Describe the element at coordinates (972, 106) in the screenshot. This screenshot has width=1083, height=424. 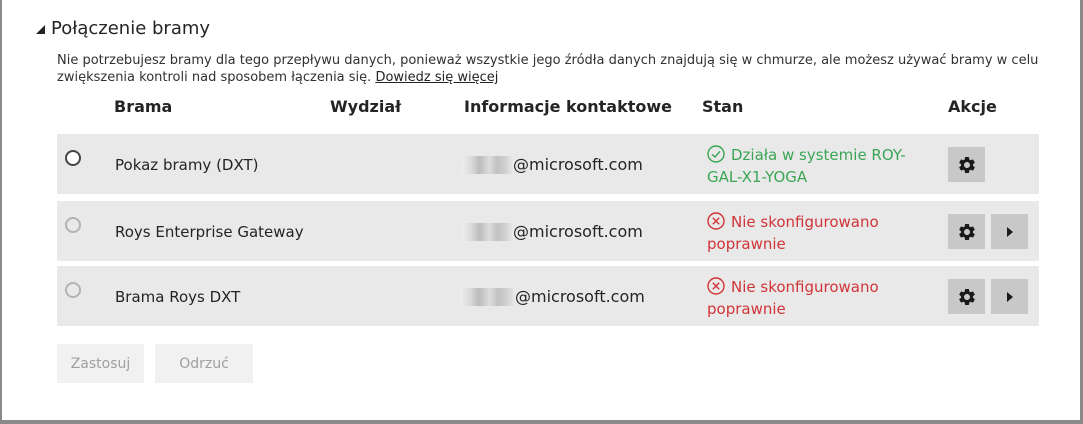
I see `column-header-actions: Akcje` at that location.